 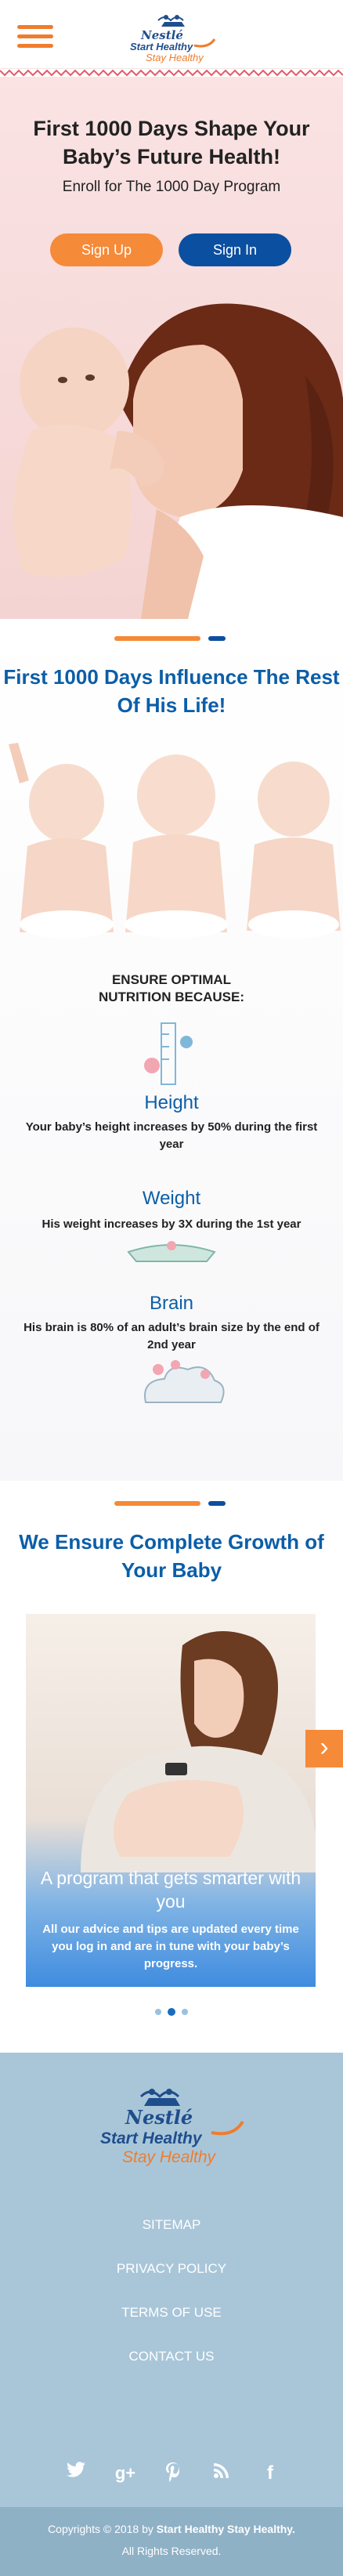 I want to click on growth-title: We Ensure Complete Growth of Your Baby, so click(x=171, y=1556).